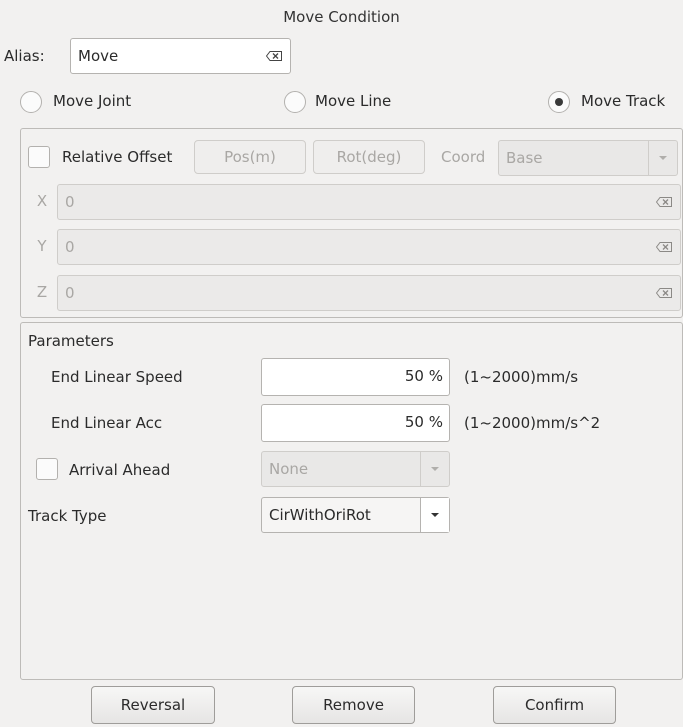  Describe the element at coordinates (353, 101) in the screenshot. I see `move-line-label: Move Line` at that location.